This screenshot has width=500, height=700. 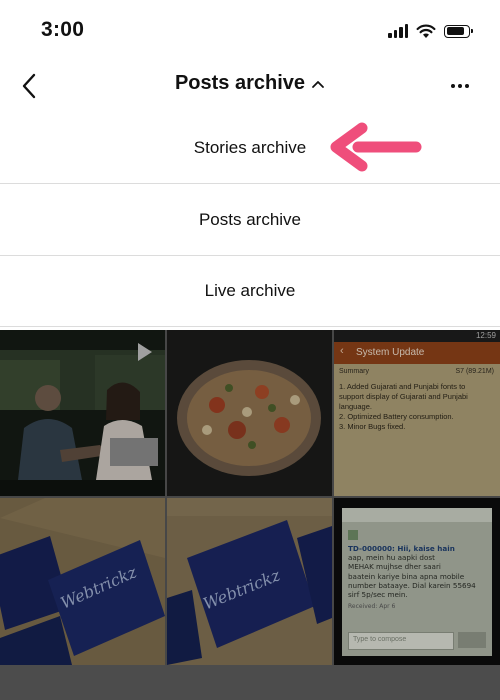 What do you see at coordinates (458, 31) in the screenshot?
I see `battery-icon` at bounding box center [458, 31].